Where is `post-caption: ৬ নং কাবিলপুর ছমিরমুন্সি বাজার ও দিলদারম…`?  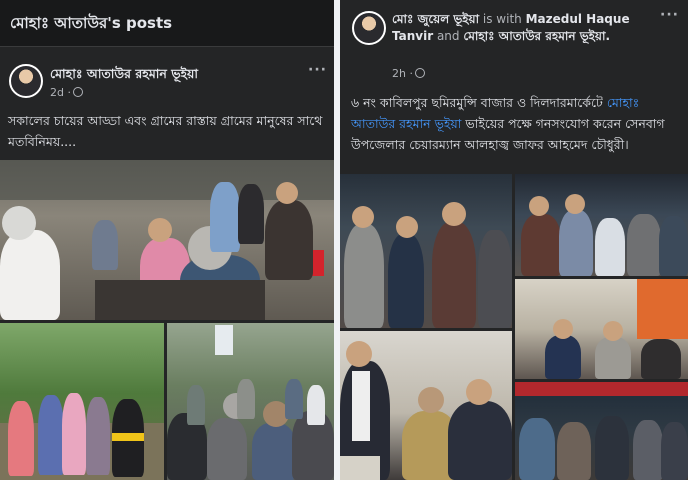
post-caption: ৬ নং কাবিলপুর ছমিরমুন্সি বাজার ও দিলদারম… is located at coordinates (516, 123).